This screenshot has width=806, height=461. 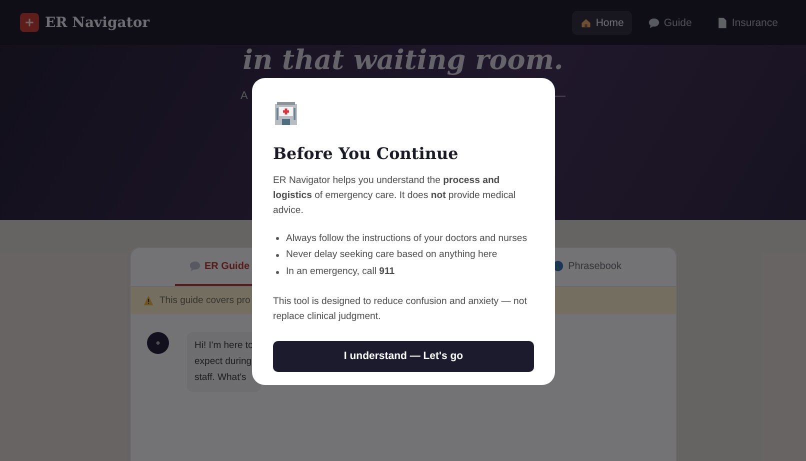 What do you see at coordinates (366, 153) in the screenshot?
I see `modal-title: Before You Continue` at bounding box center [366, 153].